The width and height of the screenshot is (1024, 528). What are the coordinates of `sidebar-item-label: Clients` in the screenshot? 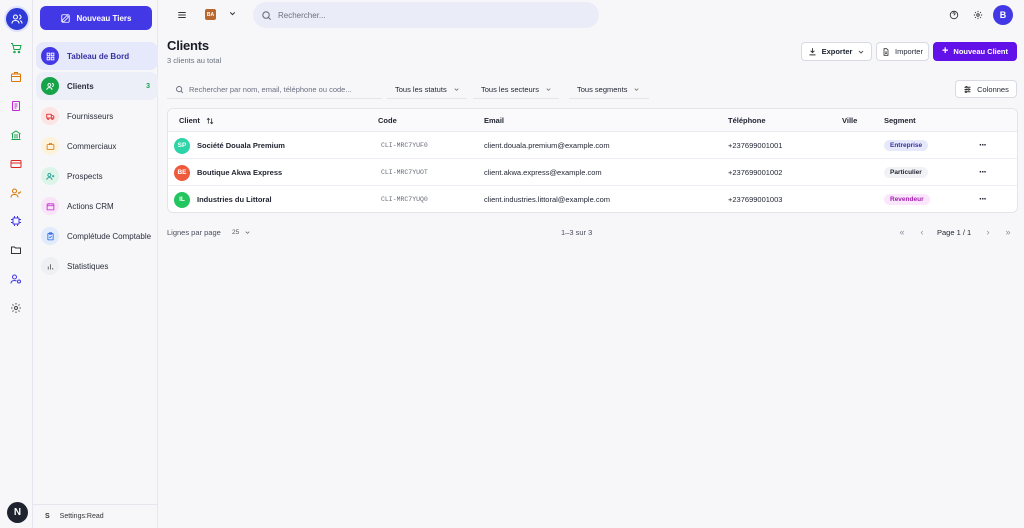 It's located at (80, 86).